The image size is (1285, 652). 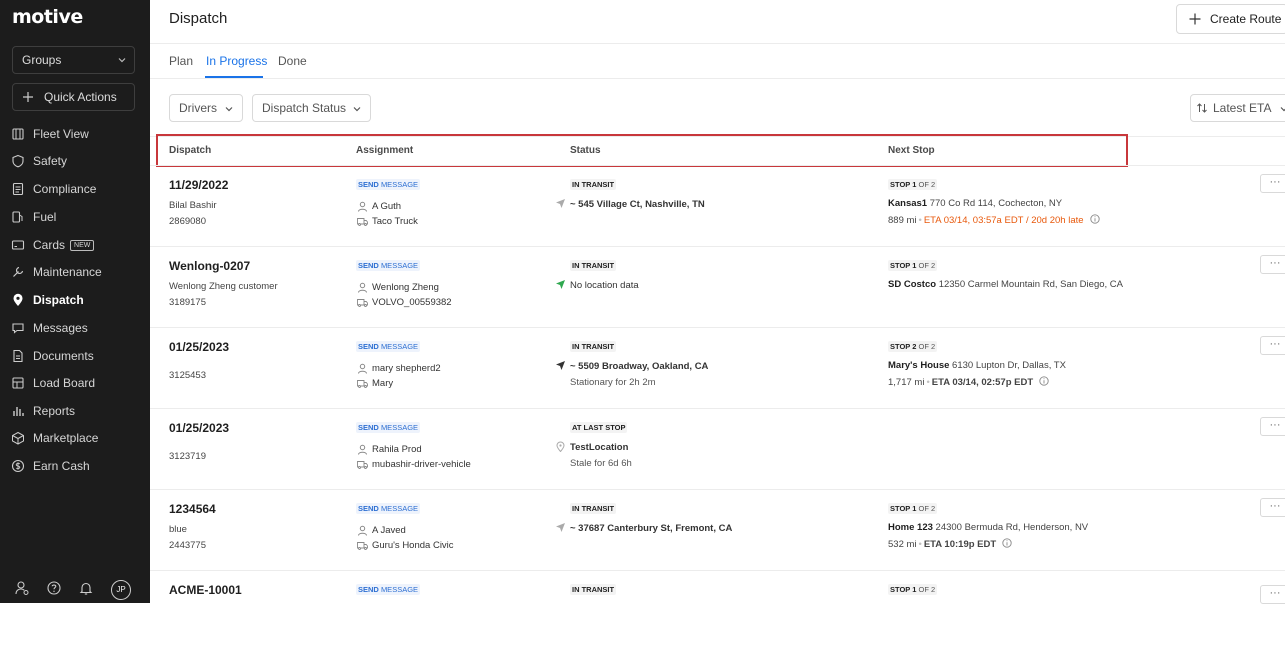 I want to click on avatar: JP, so click(x=121, y=590).